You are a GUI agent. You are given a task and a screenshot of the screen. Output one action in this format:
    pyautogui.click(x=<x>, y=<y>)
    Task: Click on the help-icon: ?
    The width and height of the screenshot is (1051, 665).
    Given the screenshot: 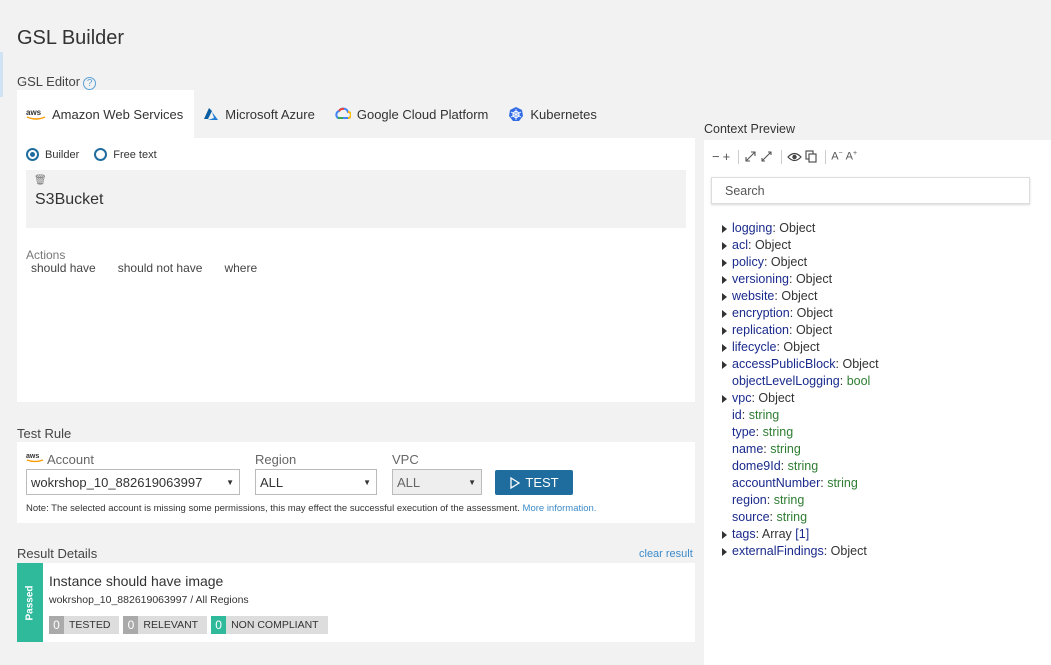 What is the action you would take?
    pyautogui.click(x=90, y=83)
    